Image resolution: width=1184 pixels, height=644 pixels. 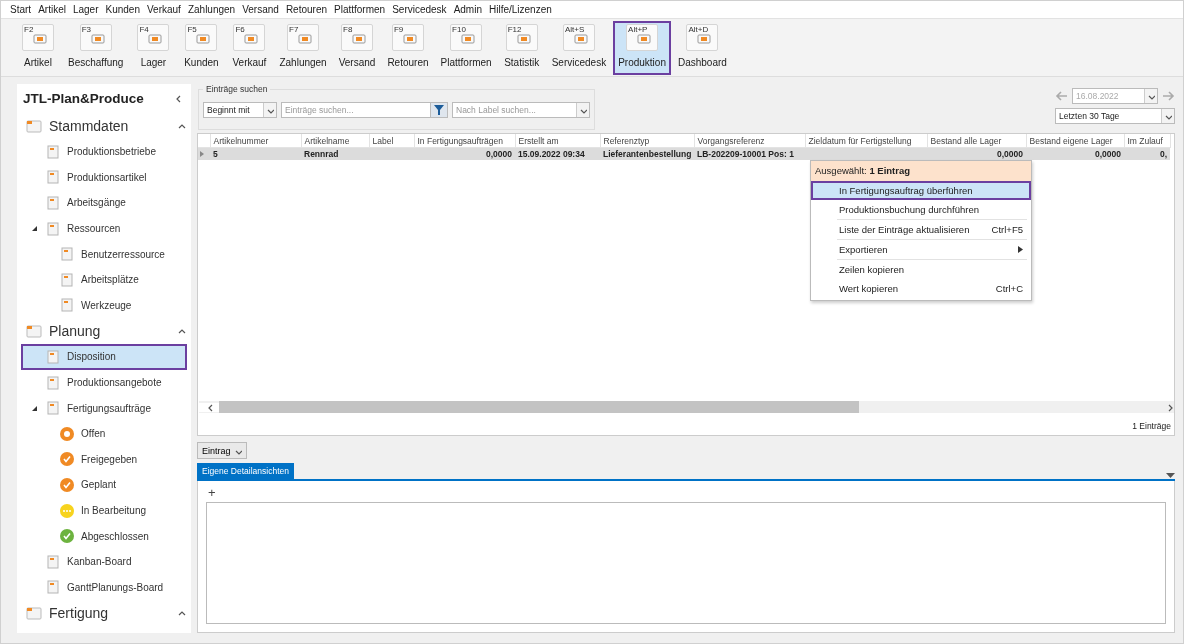 What do you see at coordinates (439, 110) in the screenshot?
I see `filter-icon` at bounding box center [439, 110].